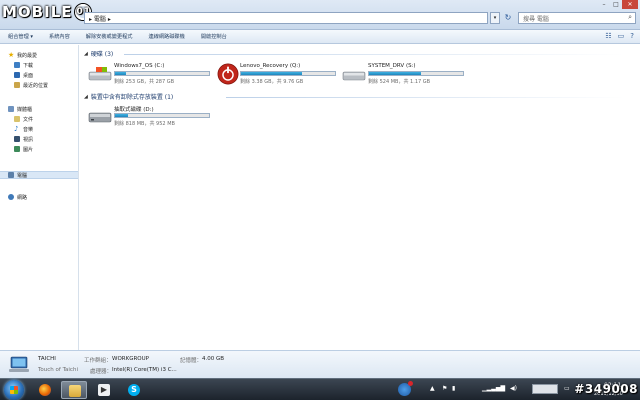 Image resolution: width=640 pixels, height=400 pixels. Describe the element at coordinates (392, 66) in the screenshot. I see `drive-name: SYSTEM_DRV (S:)` at that location.